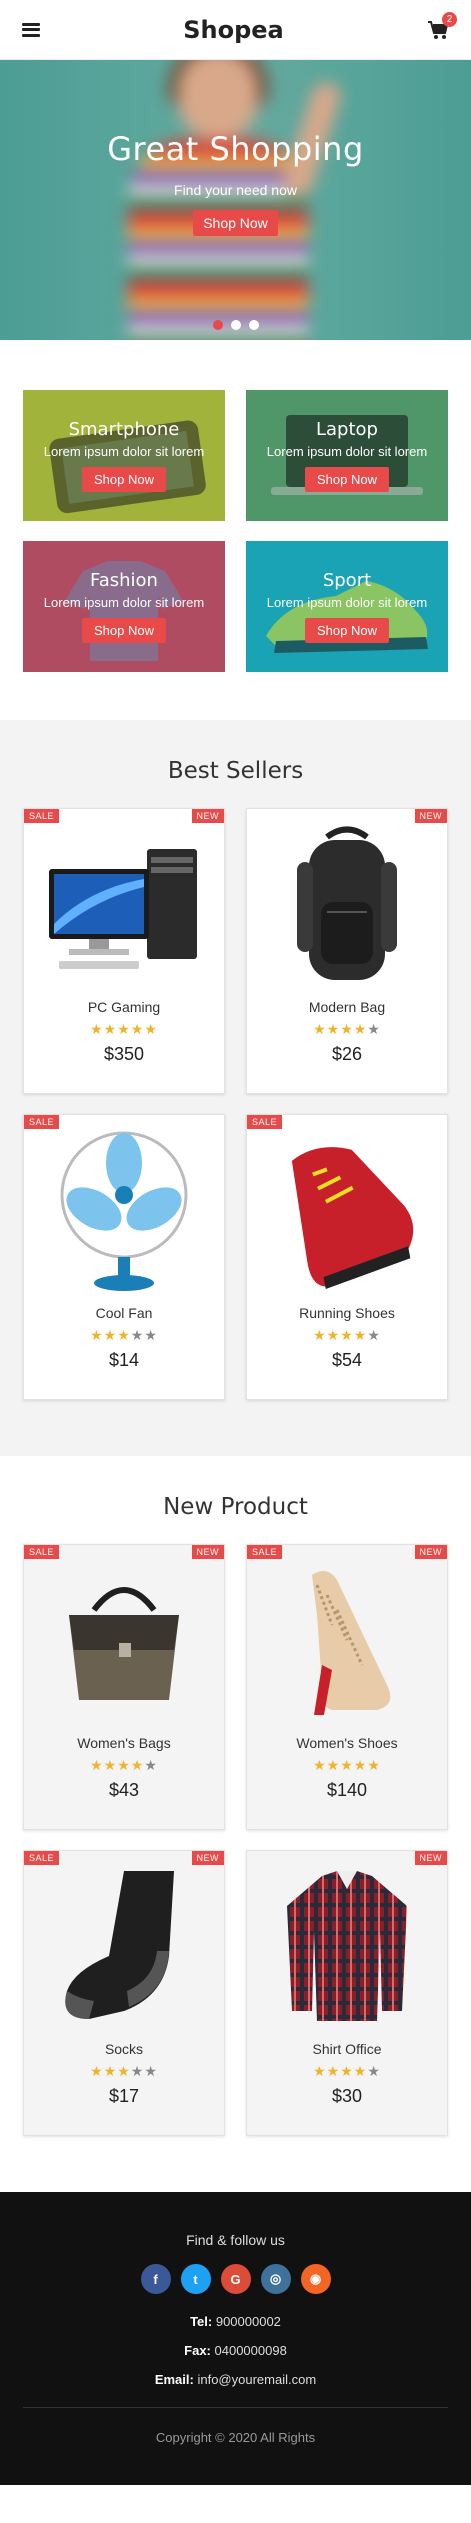 This screenshot has width=471, height=2523. I want to click on category-title: Sport, so click(347, 580).